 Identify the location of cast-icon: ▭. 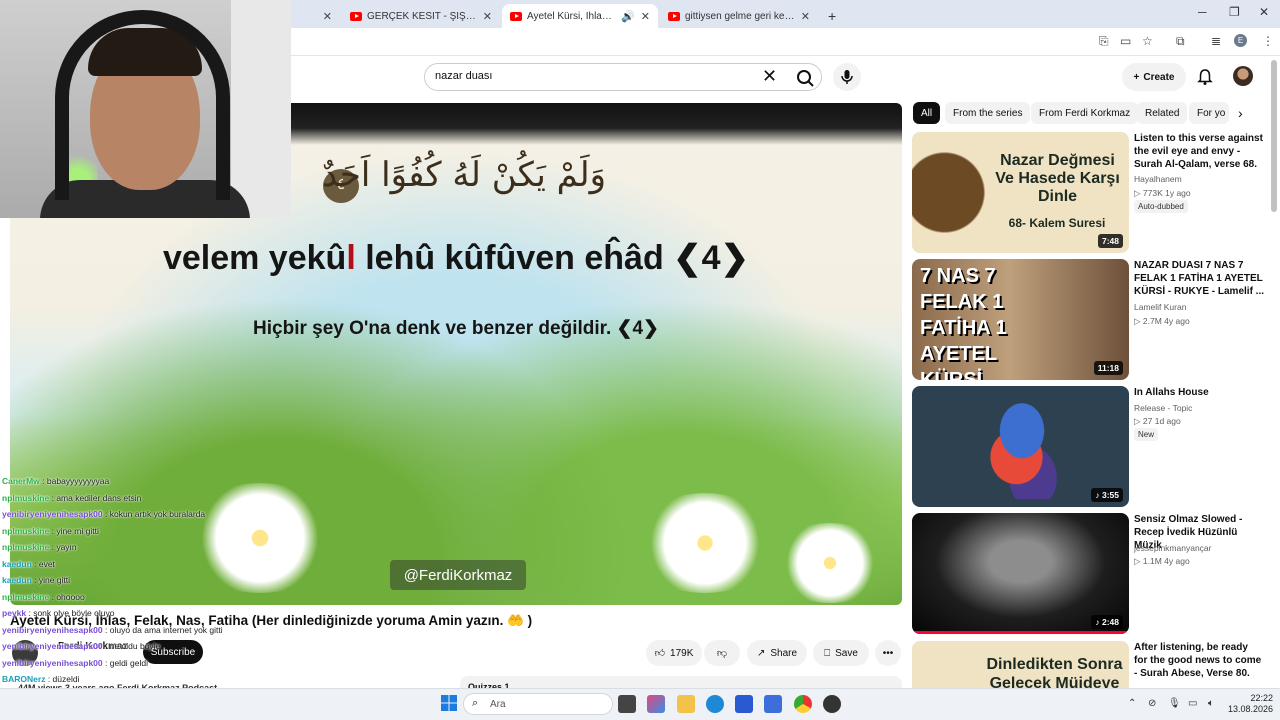
(1125, 41).